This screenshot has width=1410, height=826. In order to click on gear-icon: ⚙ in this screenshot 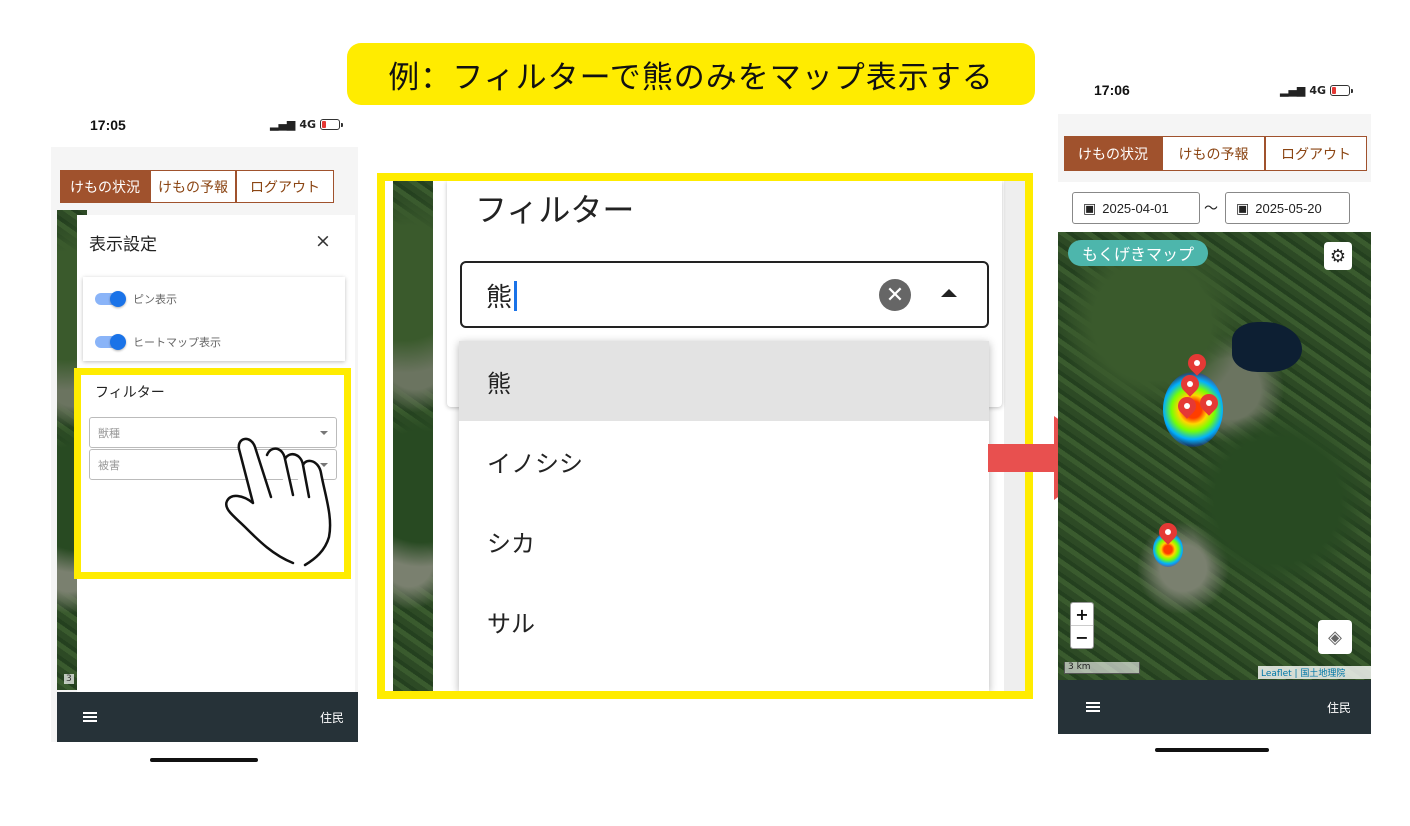, I will do `click(1338, 256)`.